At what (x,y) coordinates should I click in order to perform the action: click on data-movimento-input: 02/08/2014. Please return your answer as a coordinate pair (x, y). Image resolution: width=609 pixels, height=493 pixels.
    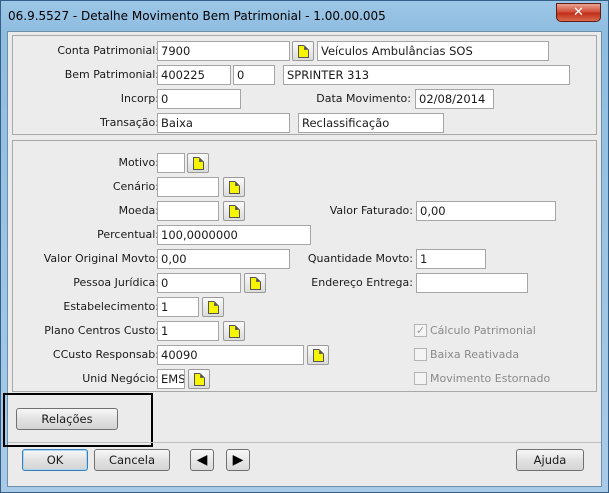
    Looking at the image, I should click on (454, 99).